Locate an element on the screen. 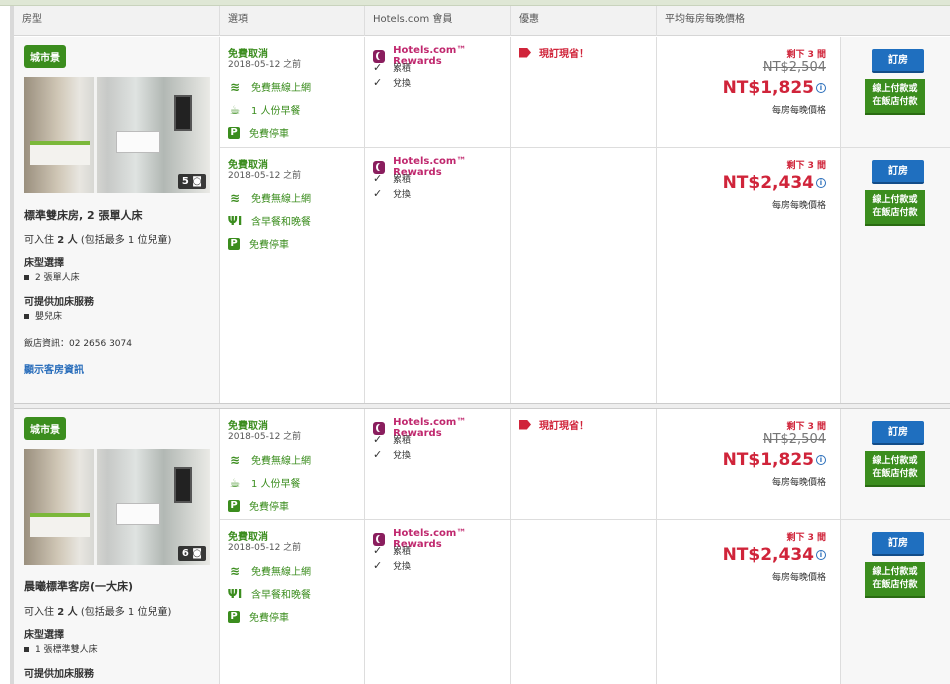 This screenshot has width=950, height=684. room-name: 晨曦標準客房(一大床) is located at coordinates (79, 586).